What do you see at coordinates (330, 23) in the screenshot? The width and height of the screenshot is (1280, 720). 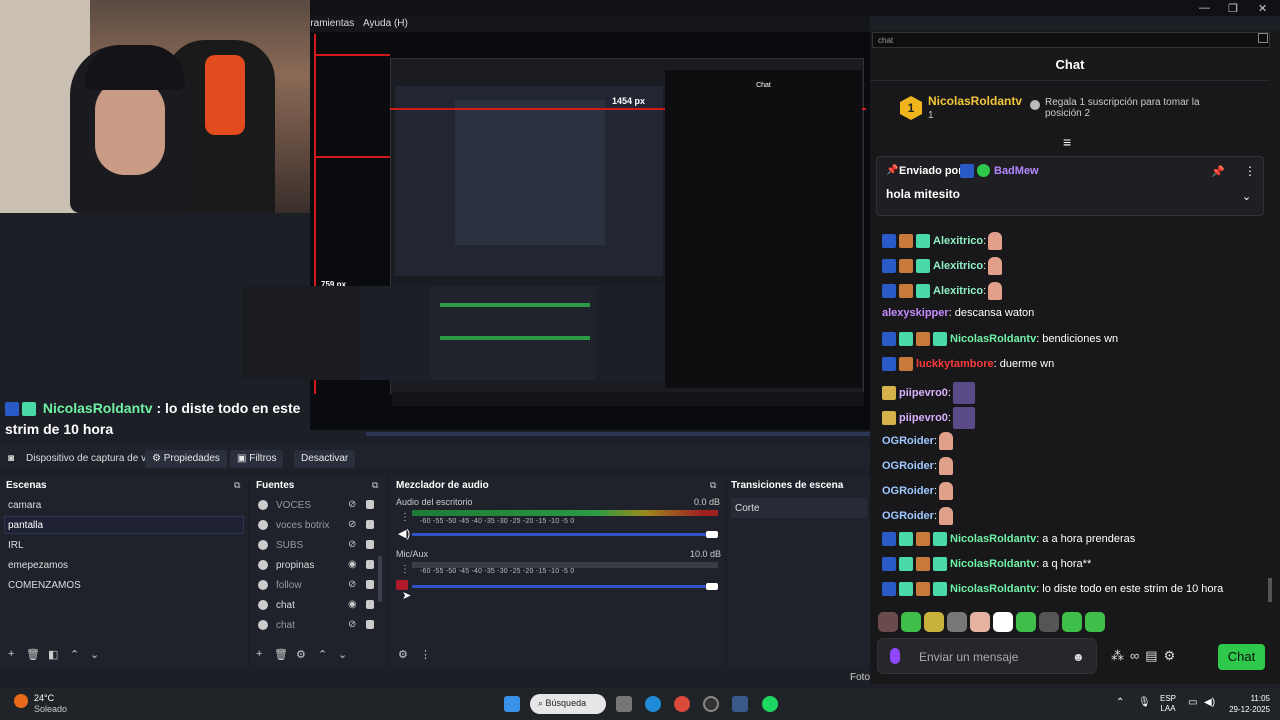 I see `menu-herramientas: rramientas` at bounding box center [330, 23].